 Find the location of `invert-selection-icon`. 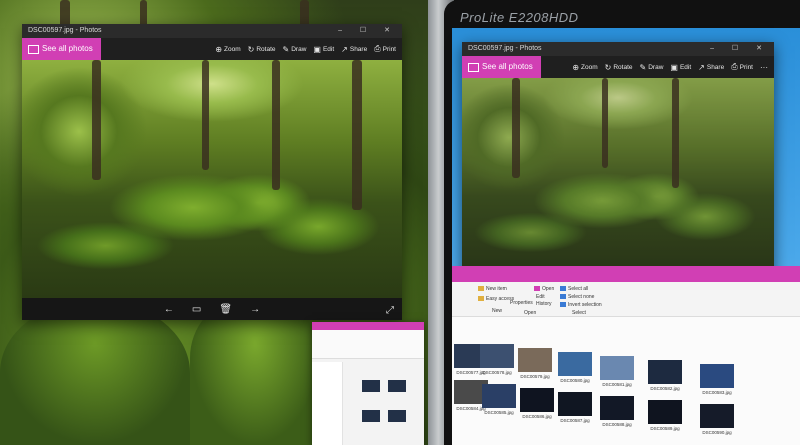

invert-selection-icon is located at coordinates (563, 305).